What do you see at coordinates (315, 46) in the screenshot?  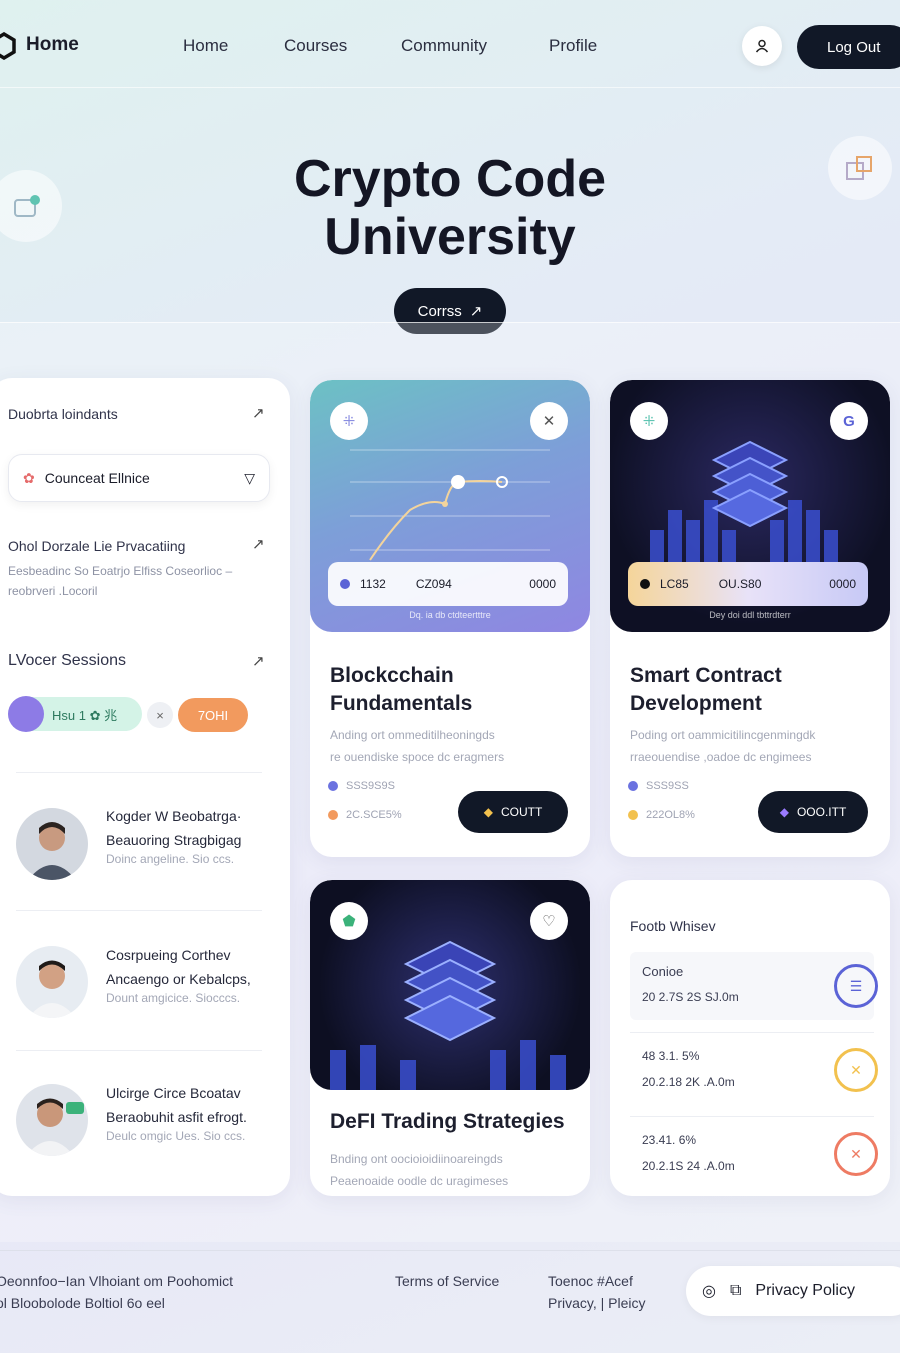 I see `nav-link-courses: Courses` at bounding box center [315, 46].